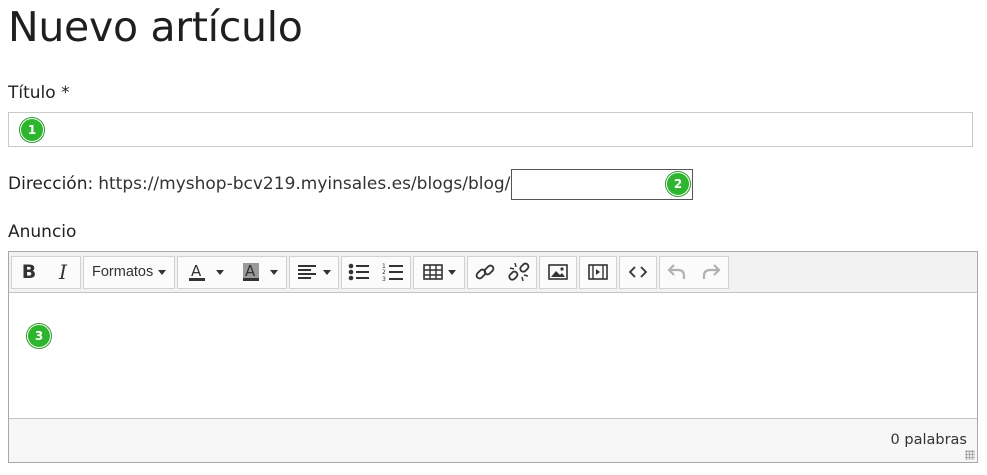 The width and height of the screenshot is (987, 475). I want to click on text-color-icon: A, so click(199, 272).